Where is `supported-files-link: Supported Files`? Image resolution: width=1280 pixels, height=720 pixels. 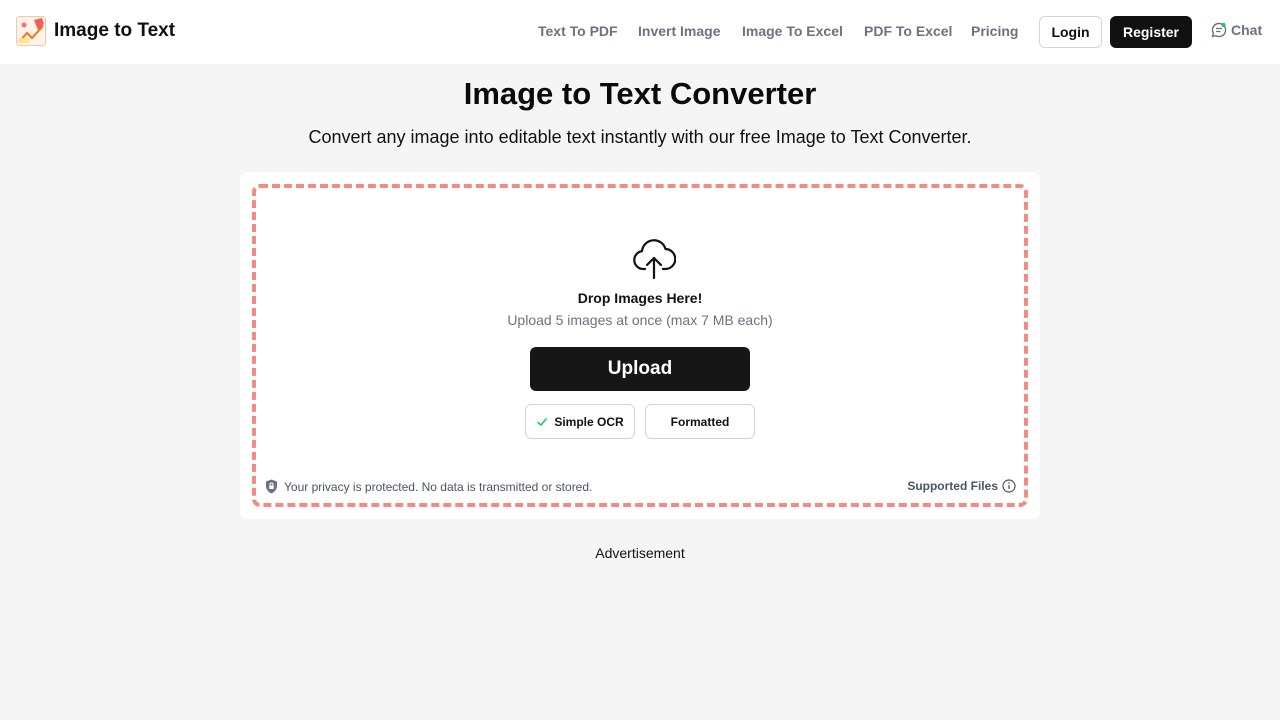 supported-files-link: Supported Files is located at coordinates (961, 486).